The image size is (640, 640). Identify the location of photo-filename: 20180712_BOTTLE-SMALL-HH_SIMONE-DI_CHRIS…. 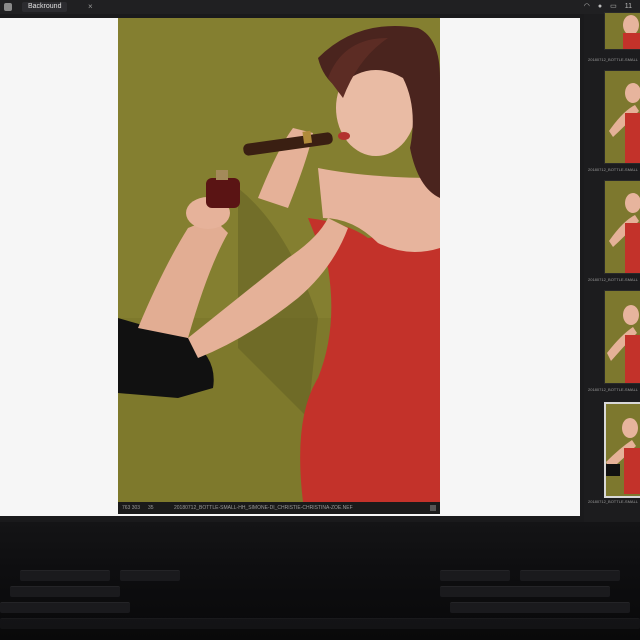
(263, 508).